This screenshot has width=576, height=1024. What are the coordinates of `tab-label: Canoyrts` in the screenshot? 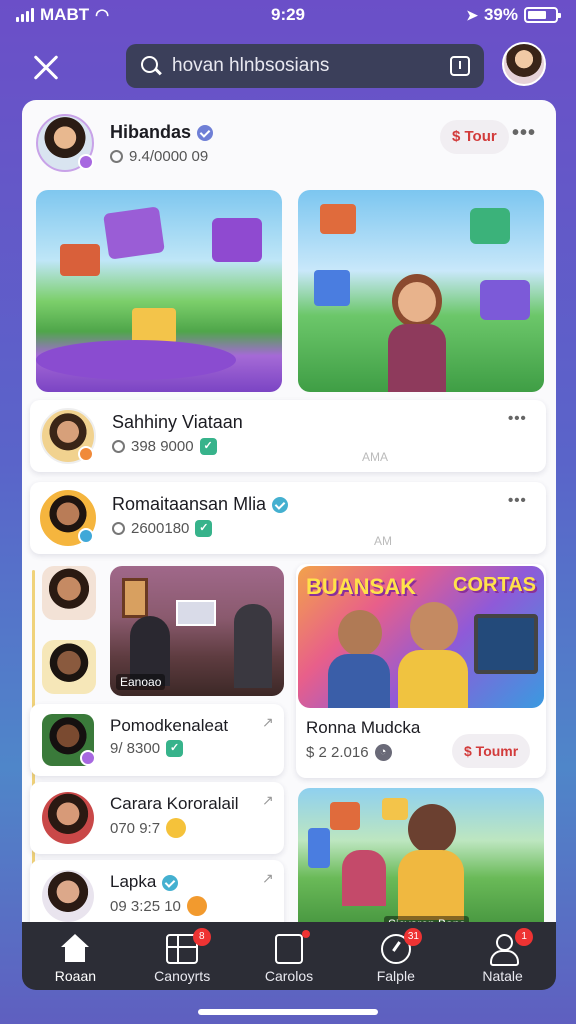 It's located at (182, 976).